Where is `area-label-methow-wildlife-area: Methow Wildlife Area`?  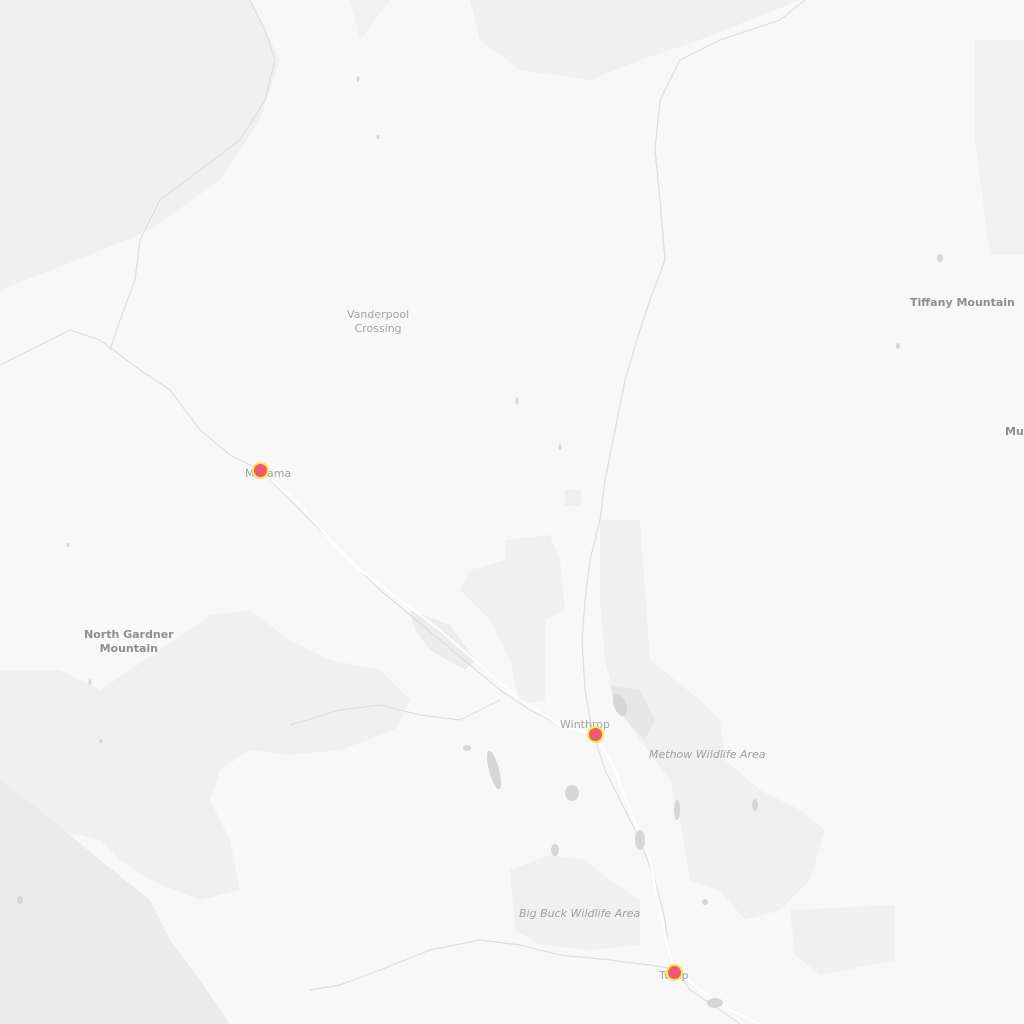
area-label-methow-wildlife-area: Methow Wildlife Area is located at coordinates (707, 754).